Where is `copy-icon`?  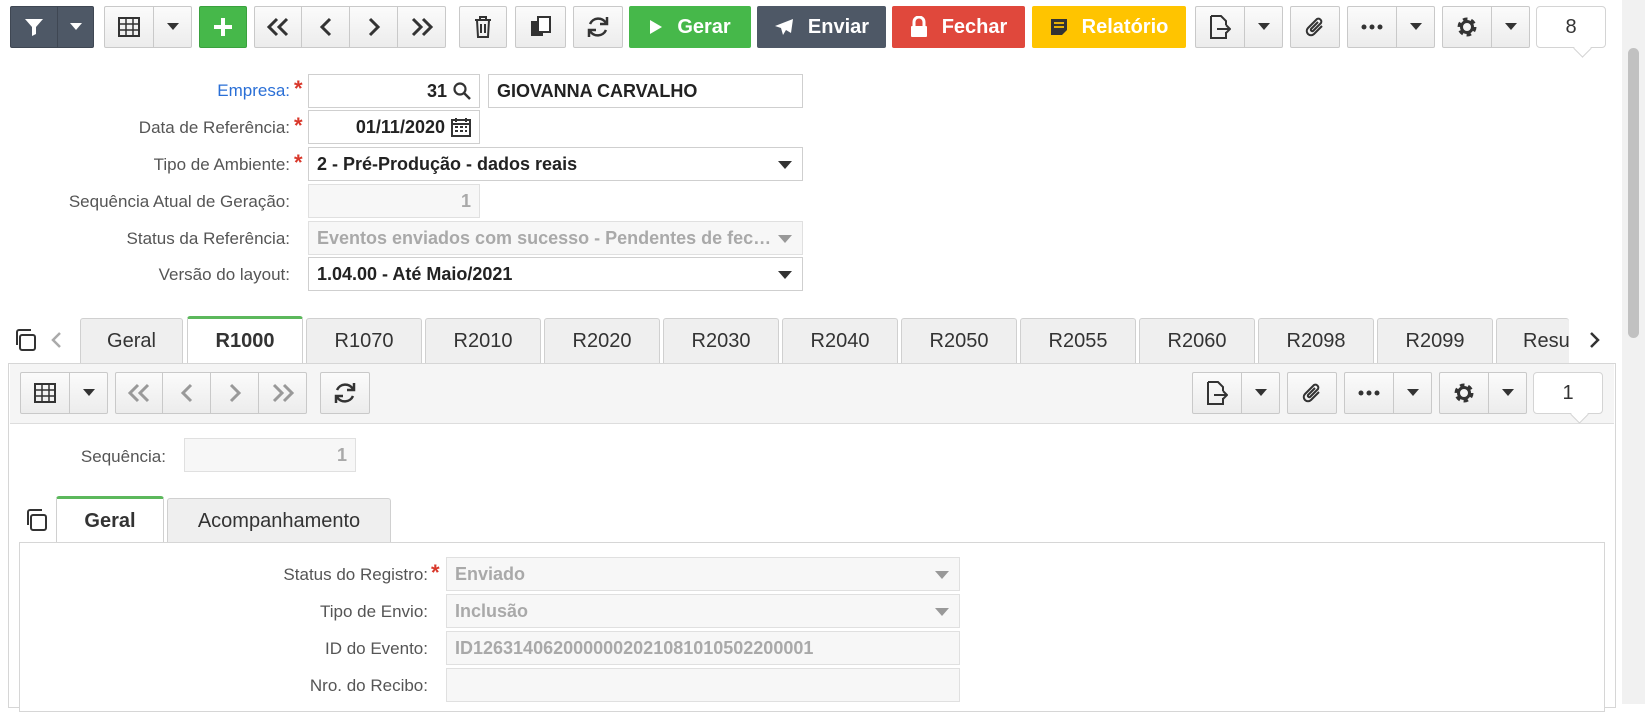
copy-icon is located at coordinates (540, 26).